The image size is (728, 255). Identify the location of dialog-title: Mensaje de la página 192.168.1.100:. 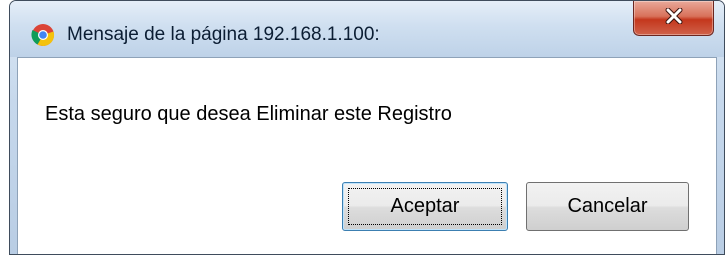
(223, 34).